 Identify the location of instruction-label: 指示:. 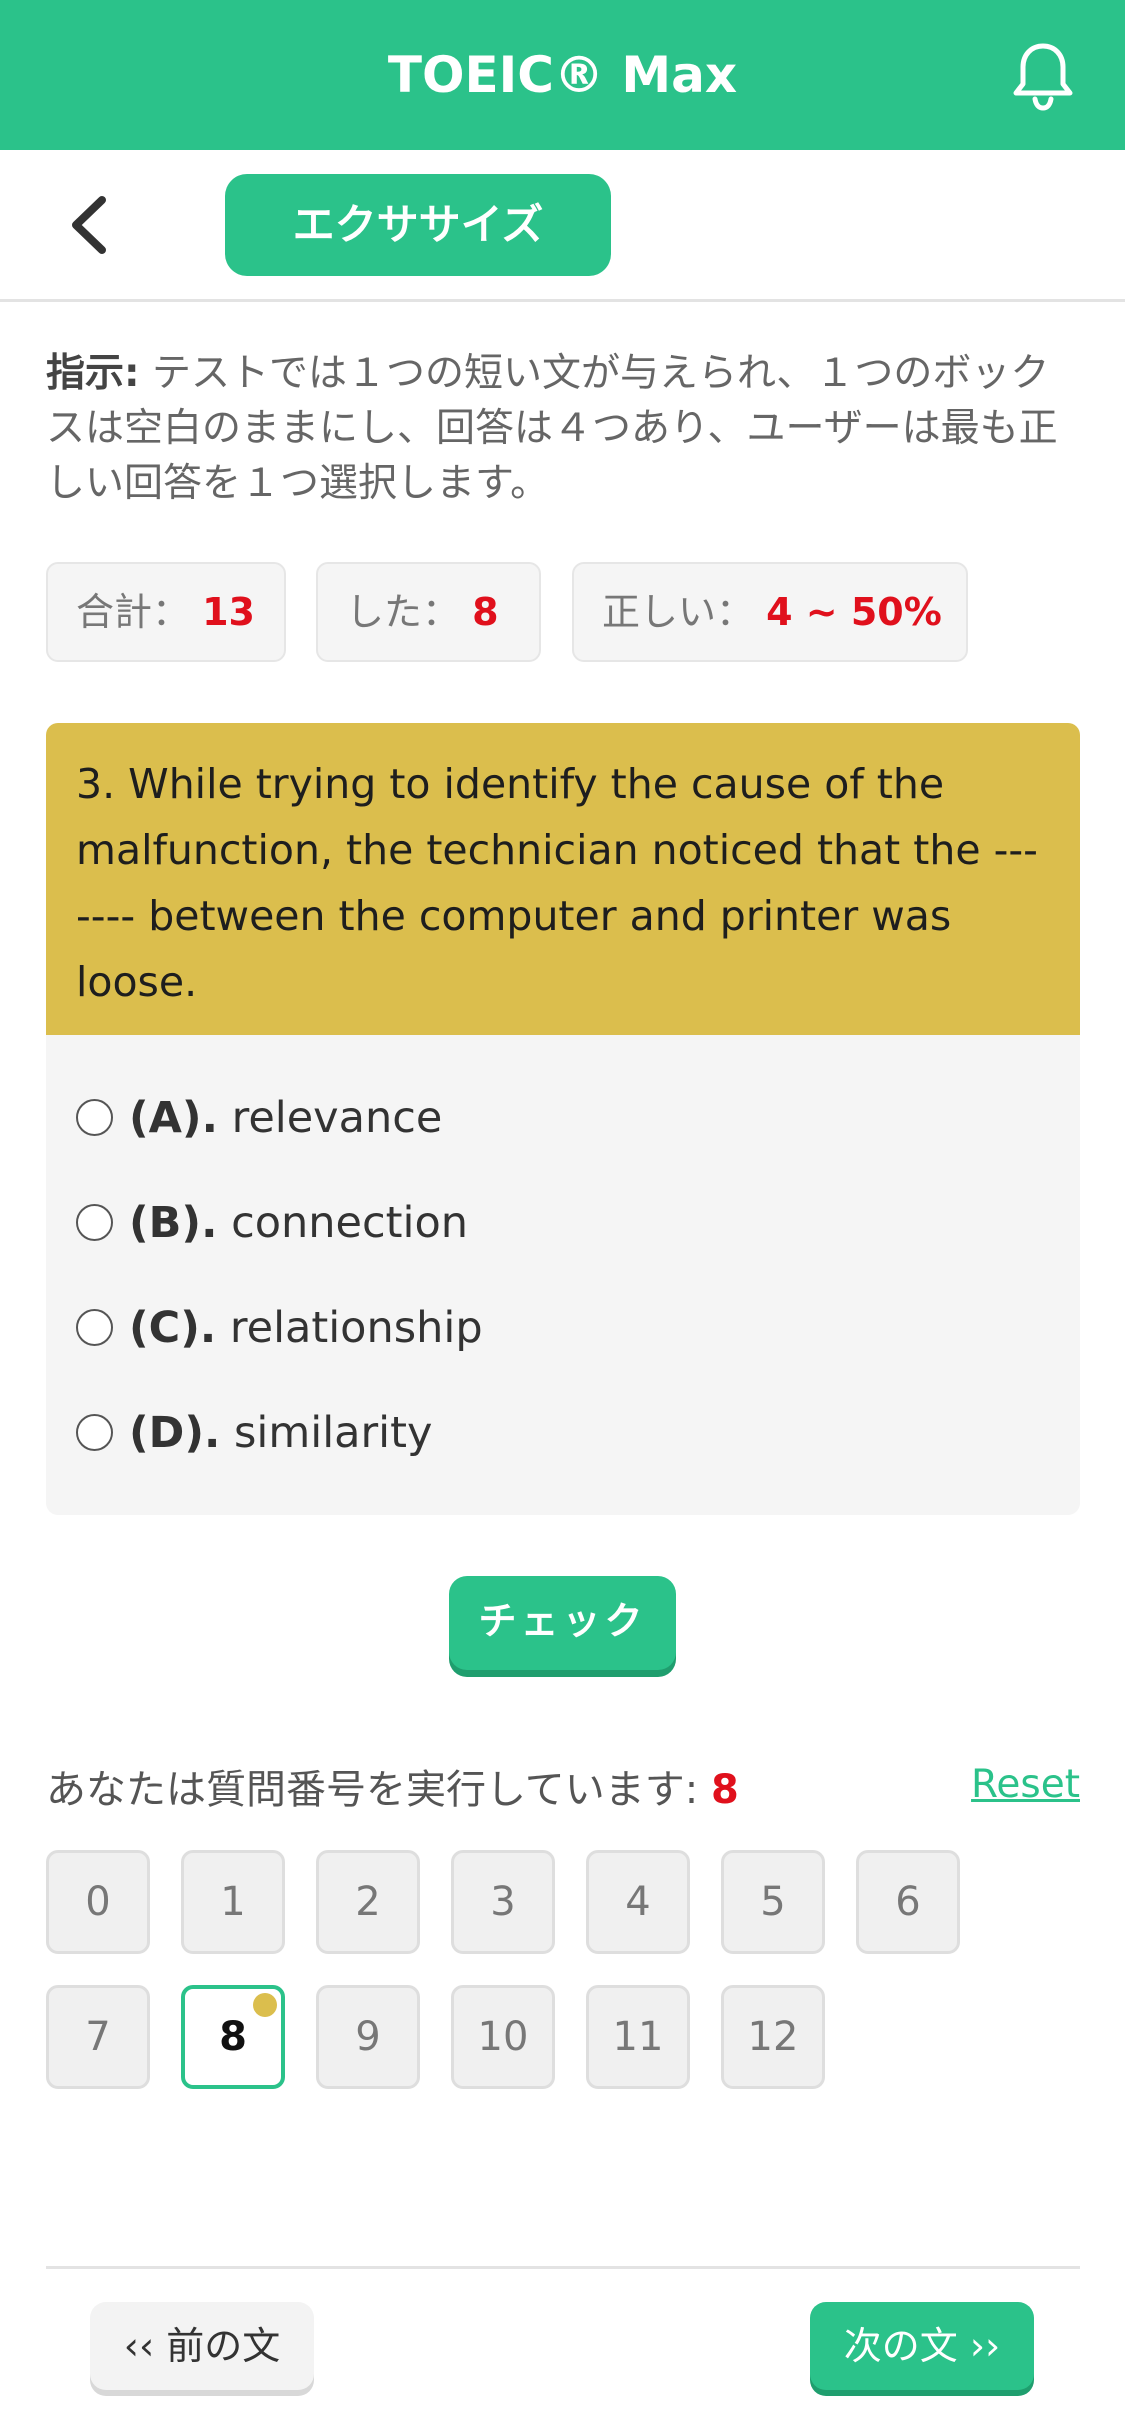
(93, 373).